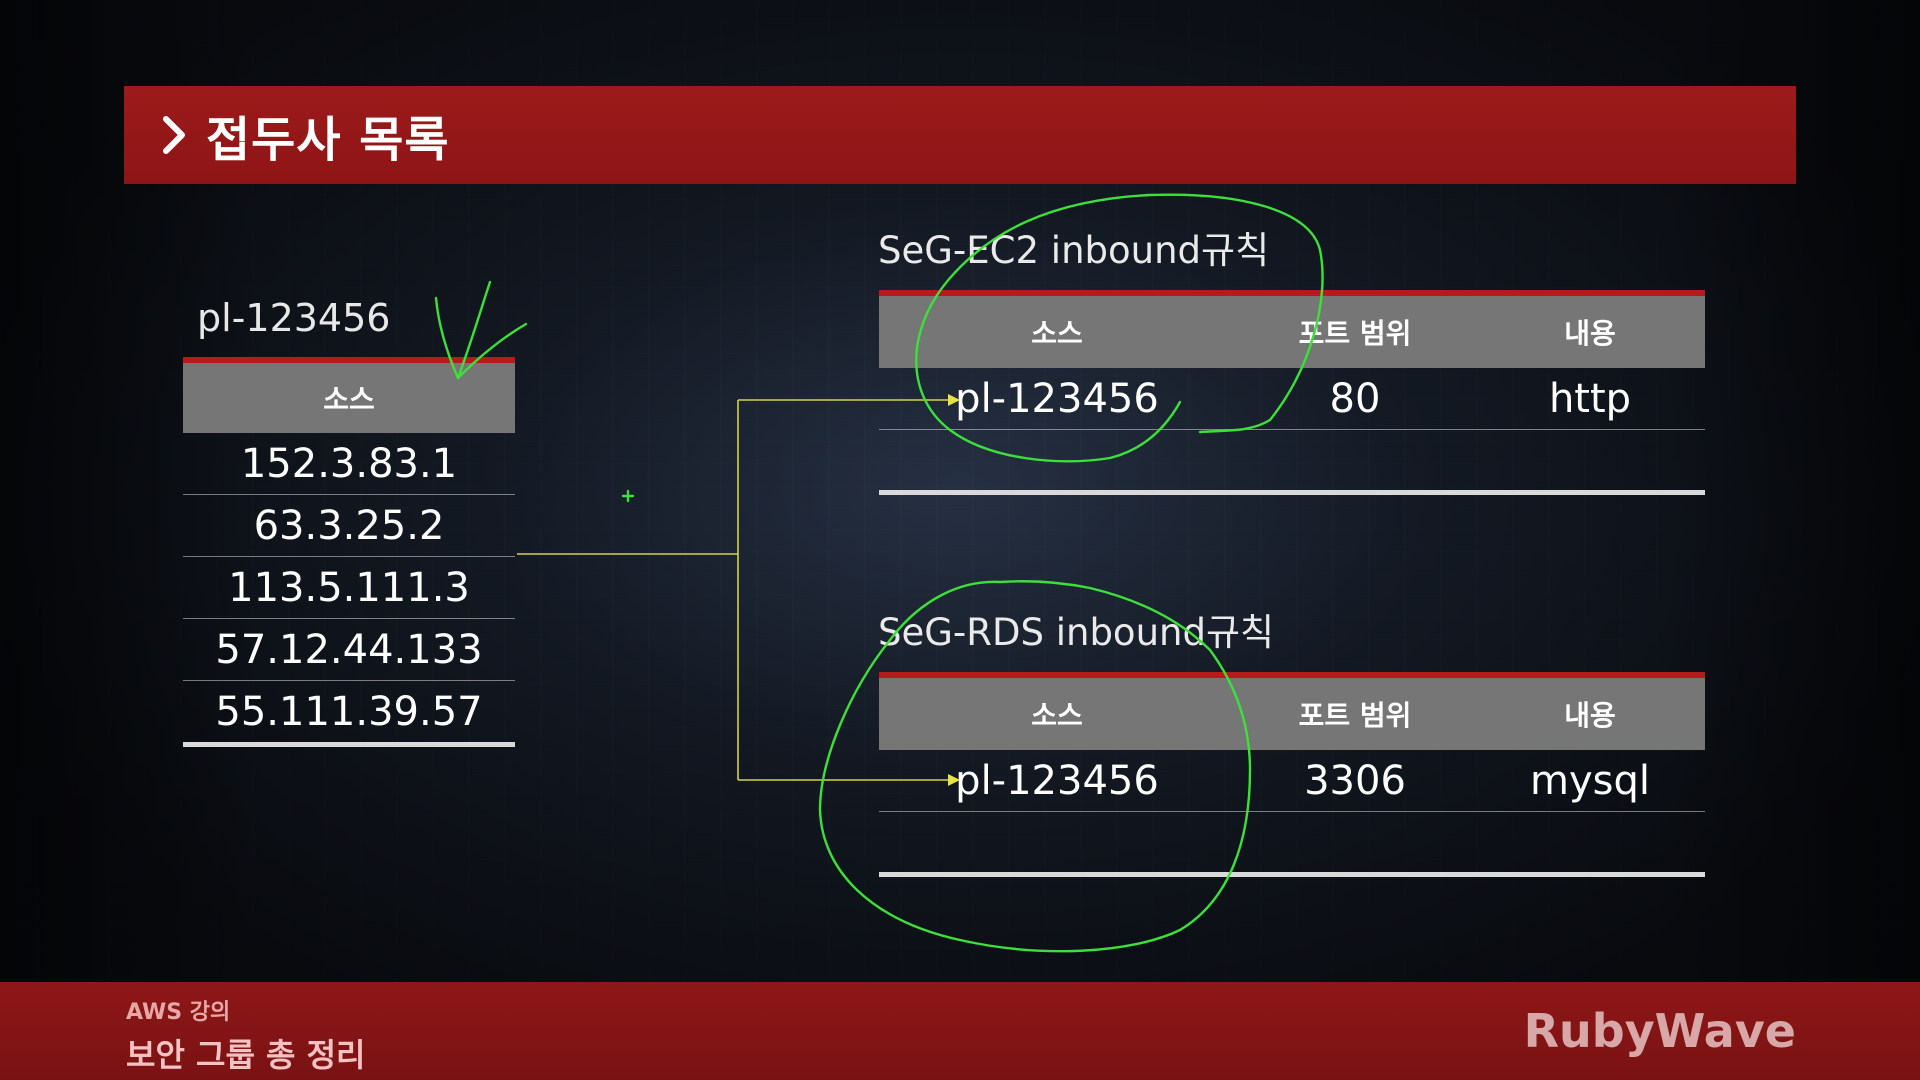 The width and height of the screenshot is (1920, 1080). What do you see at coordinates (1355, 398) in the screenshot?
I see `rule-port: 80` at bounding box center [1355, 398].